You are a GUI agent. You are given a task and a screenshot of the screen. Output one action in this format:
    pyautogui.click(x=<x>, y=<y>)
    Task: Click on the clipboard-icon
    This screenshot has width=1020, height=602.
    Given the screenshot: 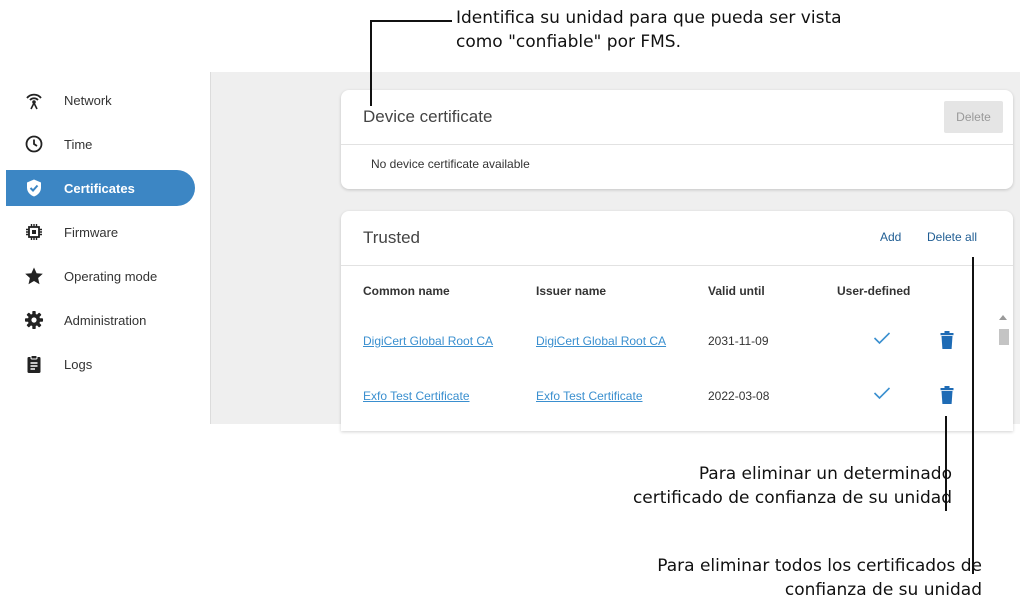 What is the action you would take?
    pyautogui.click(x=34, y=364)
    